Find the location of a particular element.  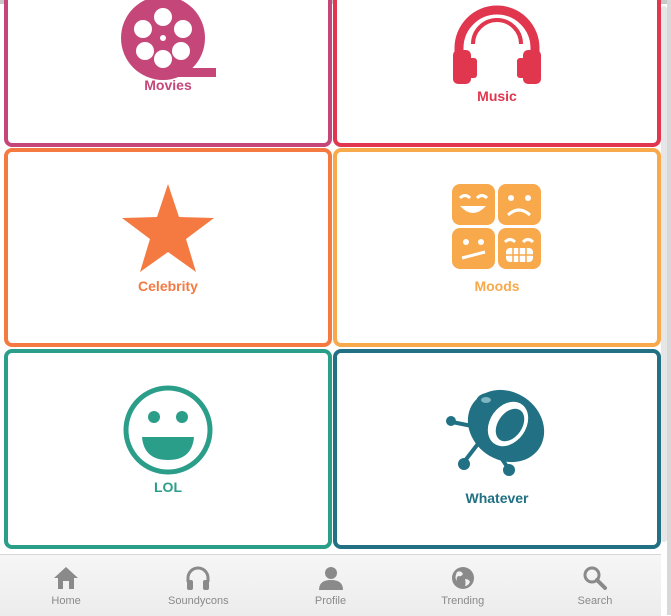

nav-label-profile: Profile is located at coordinates (330, 601).